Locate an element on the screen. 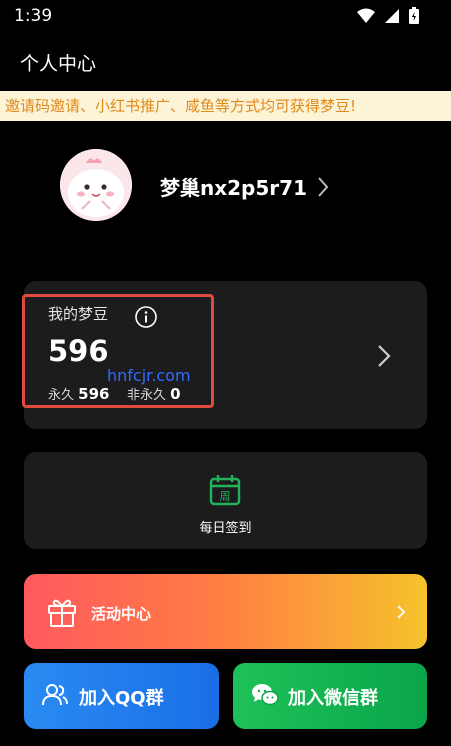 The image size is (451, 746). wifi-icon is located at coordinates (366, 15).